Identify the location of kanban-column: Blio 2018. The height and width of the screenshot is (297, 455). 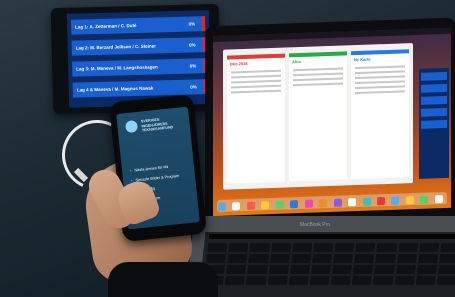
(256, 118).